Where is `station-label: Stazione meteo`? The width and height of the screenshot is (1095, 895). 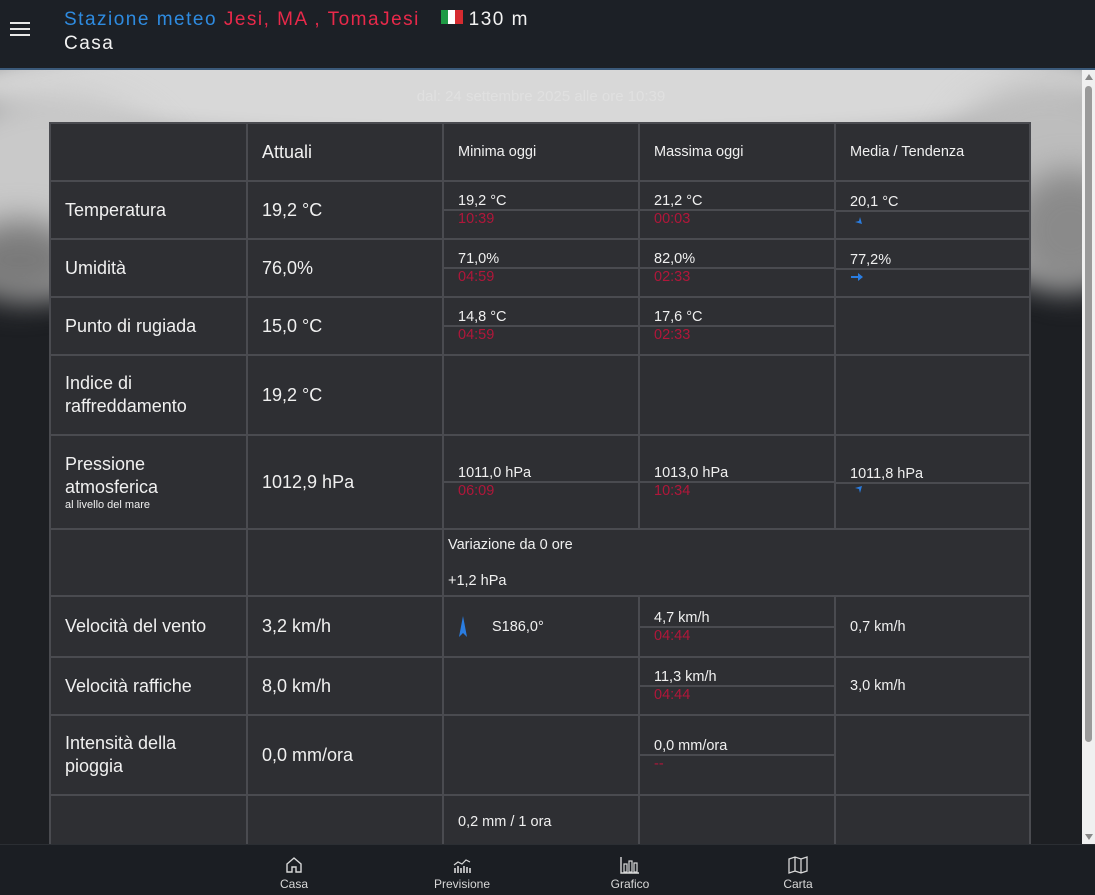 station-label: Stazione meteo is located at coordinates (141, 19).